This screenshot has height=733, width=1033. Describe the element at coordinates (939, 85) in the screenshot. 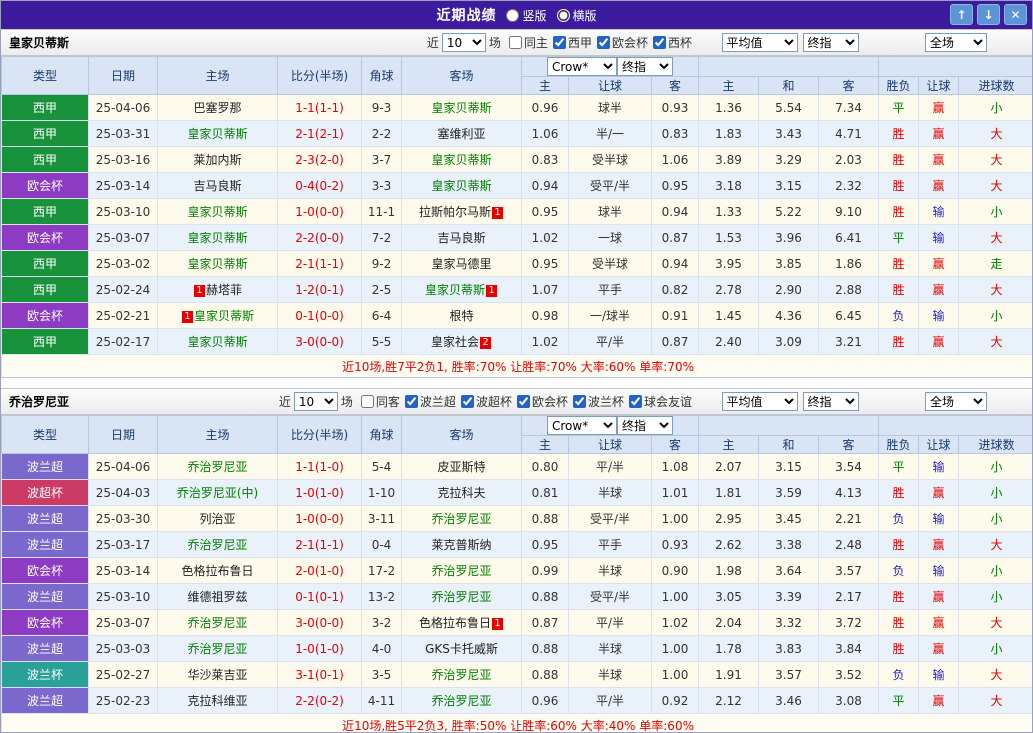

I see `column-header: 让球` at that location.